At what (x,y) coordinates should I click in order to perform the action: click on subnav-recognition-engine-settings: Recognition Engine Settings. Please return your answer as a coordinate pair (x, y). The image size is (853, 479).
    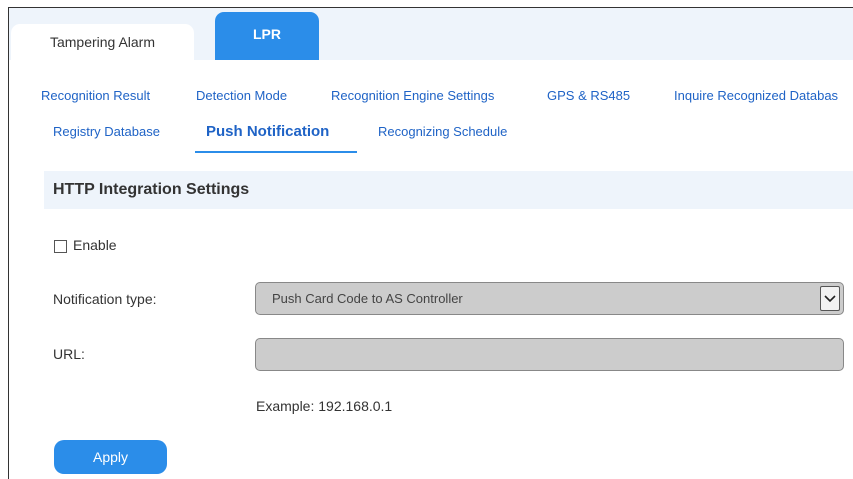
    Looking at the image, I should click on (412, 95).